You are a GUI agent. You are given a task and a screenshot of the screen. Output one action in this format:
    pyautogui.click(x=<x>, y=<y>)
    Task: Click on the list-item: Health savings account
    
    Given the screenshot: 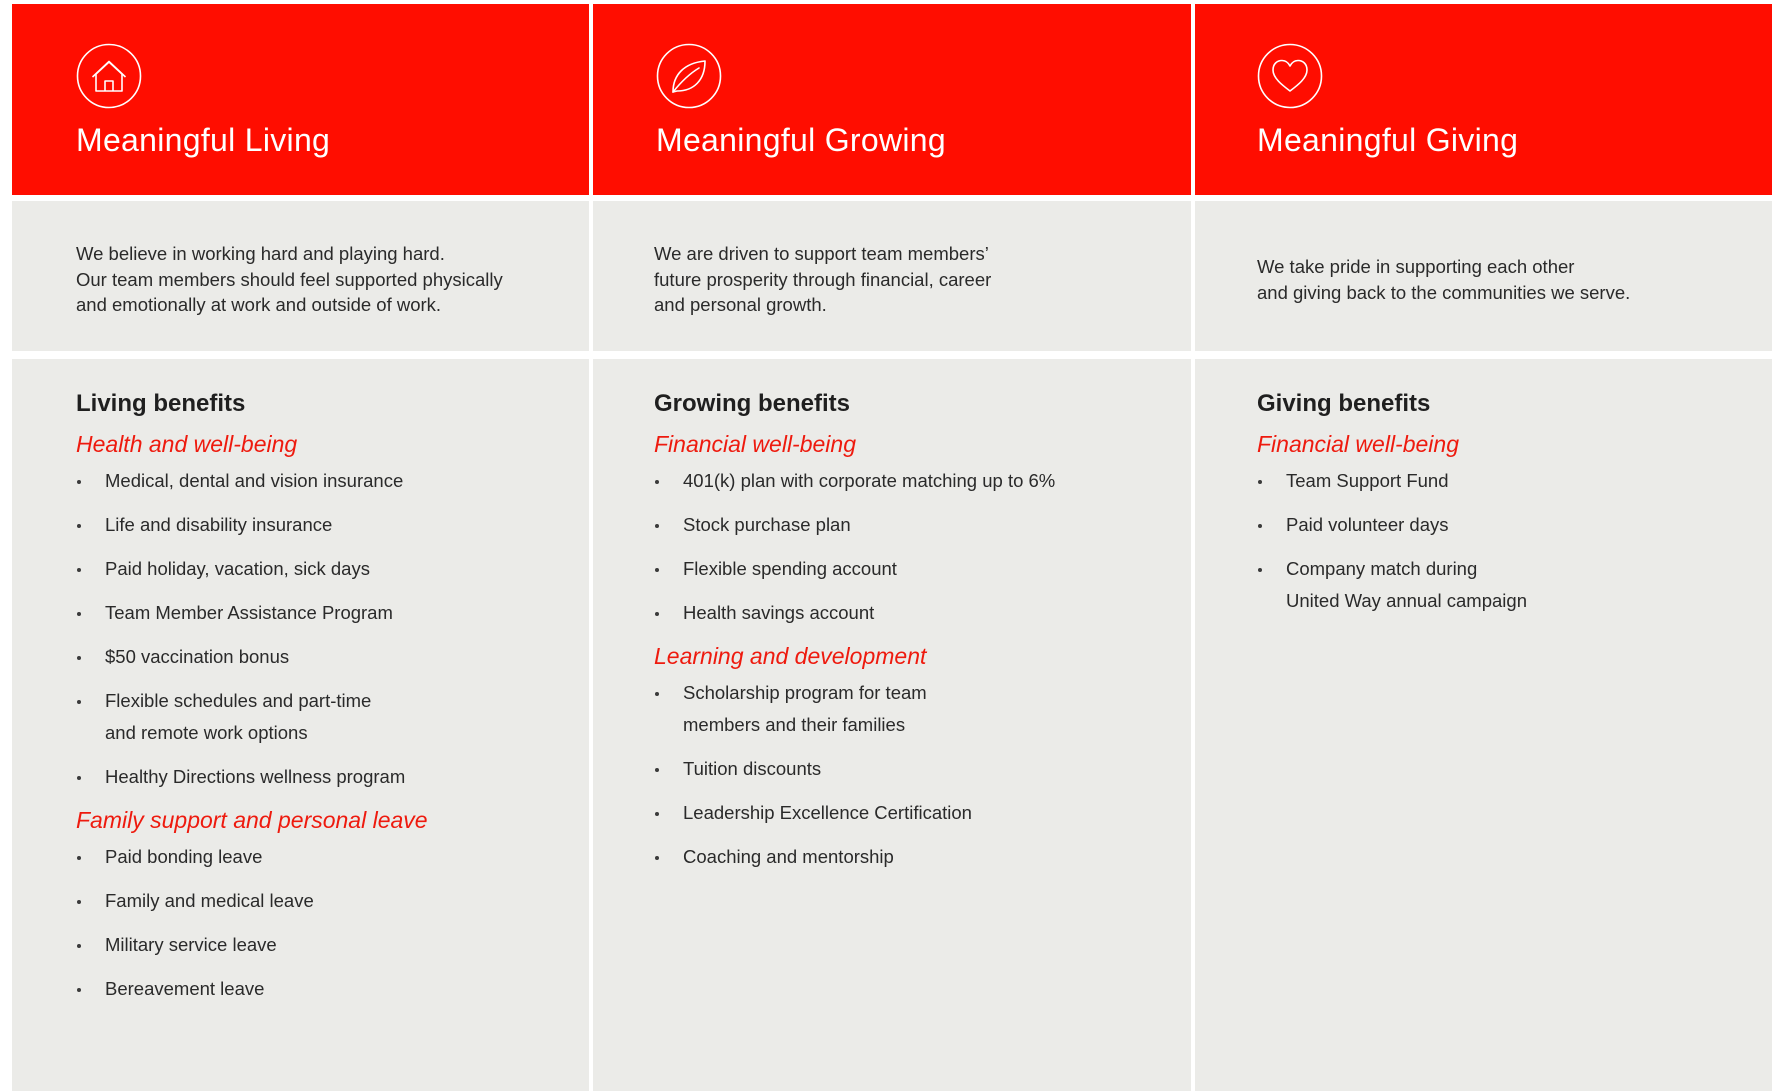 What is the action you would take?
    pyautogui.click(x=914, y=613)
    